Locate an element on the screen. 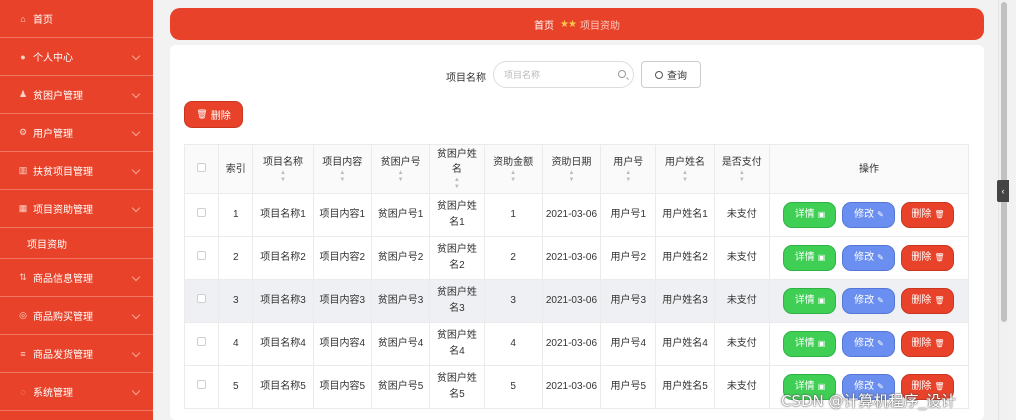 The height and width of the screenshot is (420, 1016). cell-household-no: 贫困户号1 is located at coordinates (400, 215).